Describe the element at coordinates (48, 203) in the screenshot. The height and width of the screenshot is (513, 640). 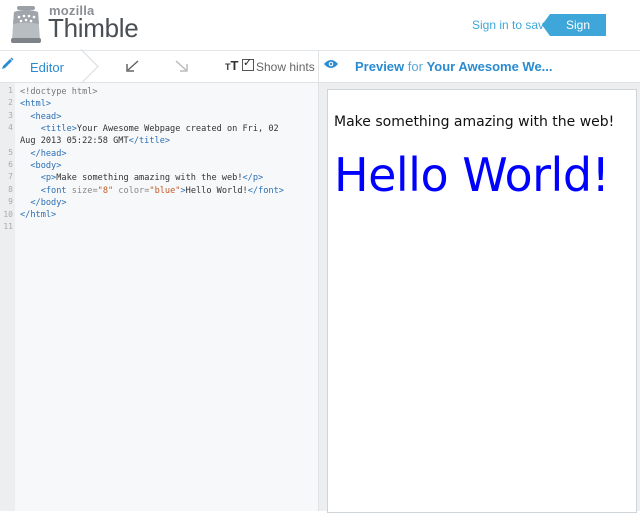
I see `code-tag: </body>` at that location.